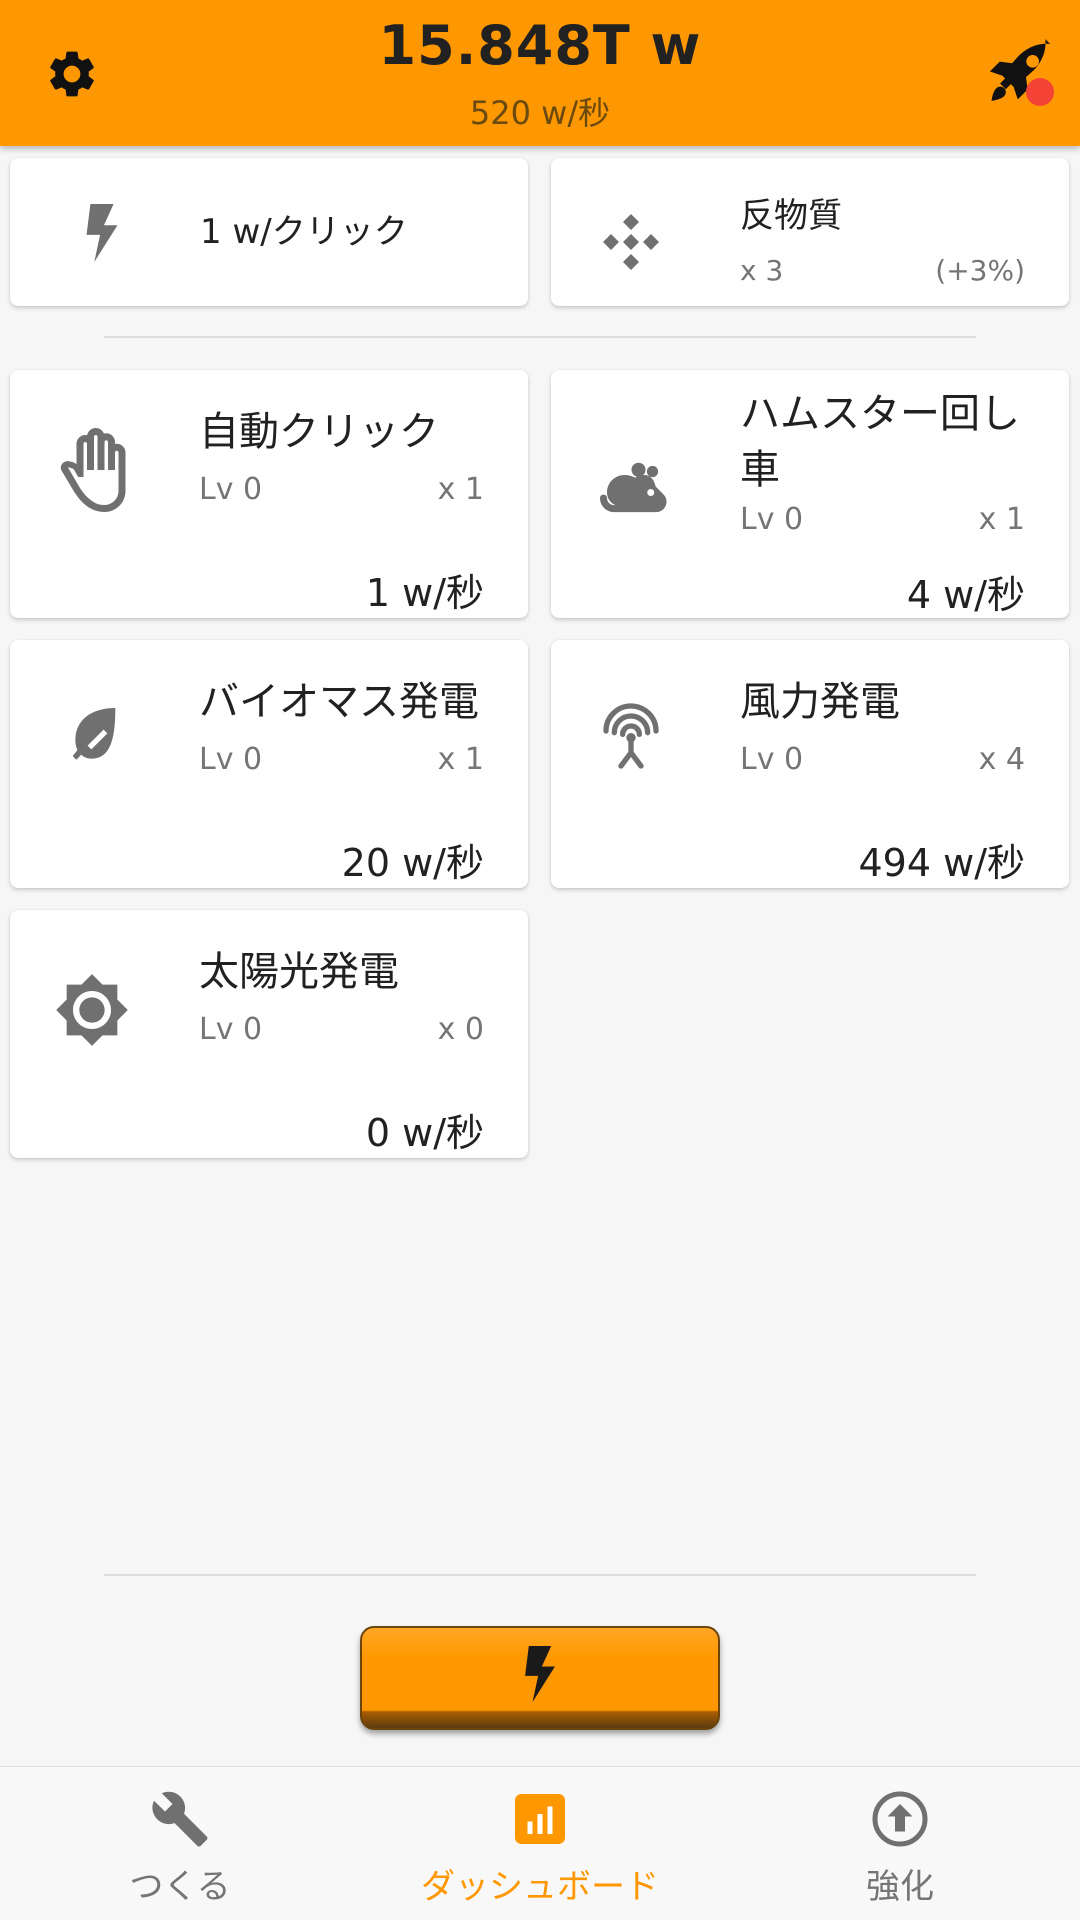  Describe the element at coordinates (269, 1034) in the screenshot. I see `generator-card-solar: 太陽光発電 Lv 0 x 0 0 w/秒` at that location.